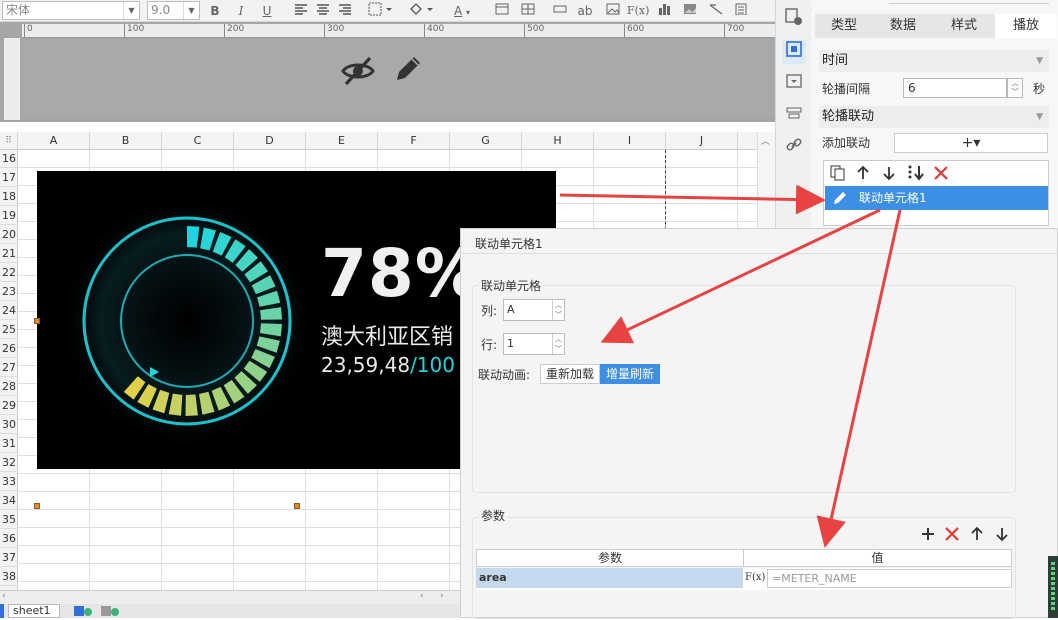 This screenshot has width=1058, height=620. What do you see at coordinates (971, 143) in the screenshot?
I see `add-link-button: +▾` at bounding box center [971, 143].